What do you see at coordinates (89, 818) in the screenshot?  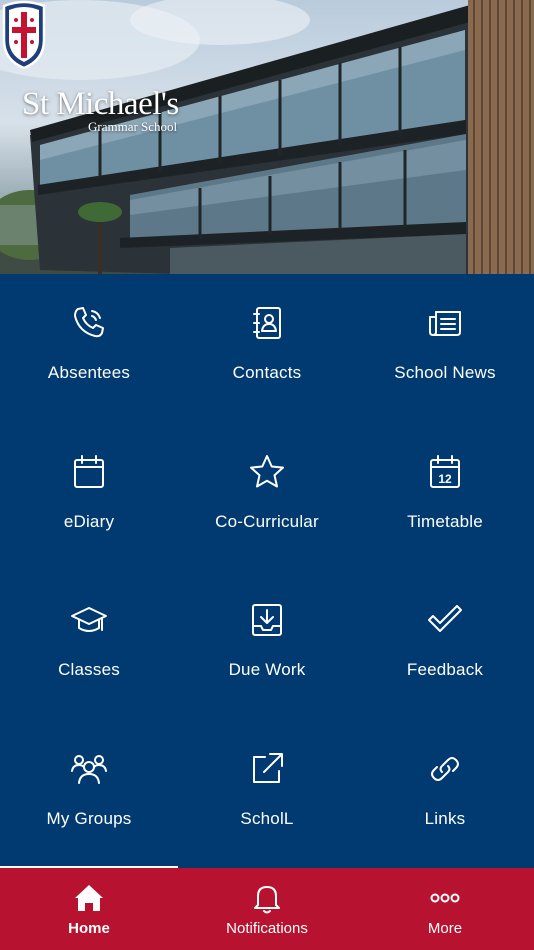 I see `tile-label: My Groups` at bounding box center [89, 818].